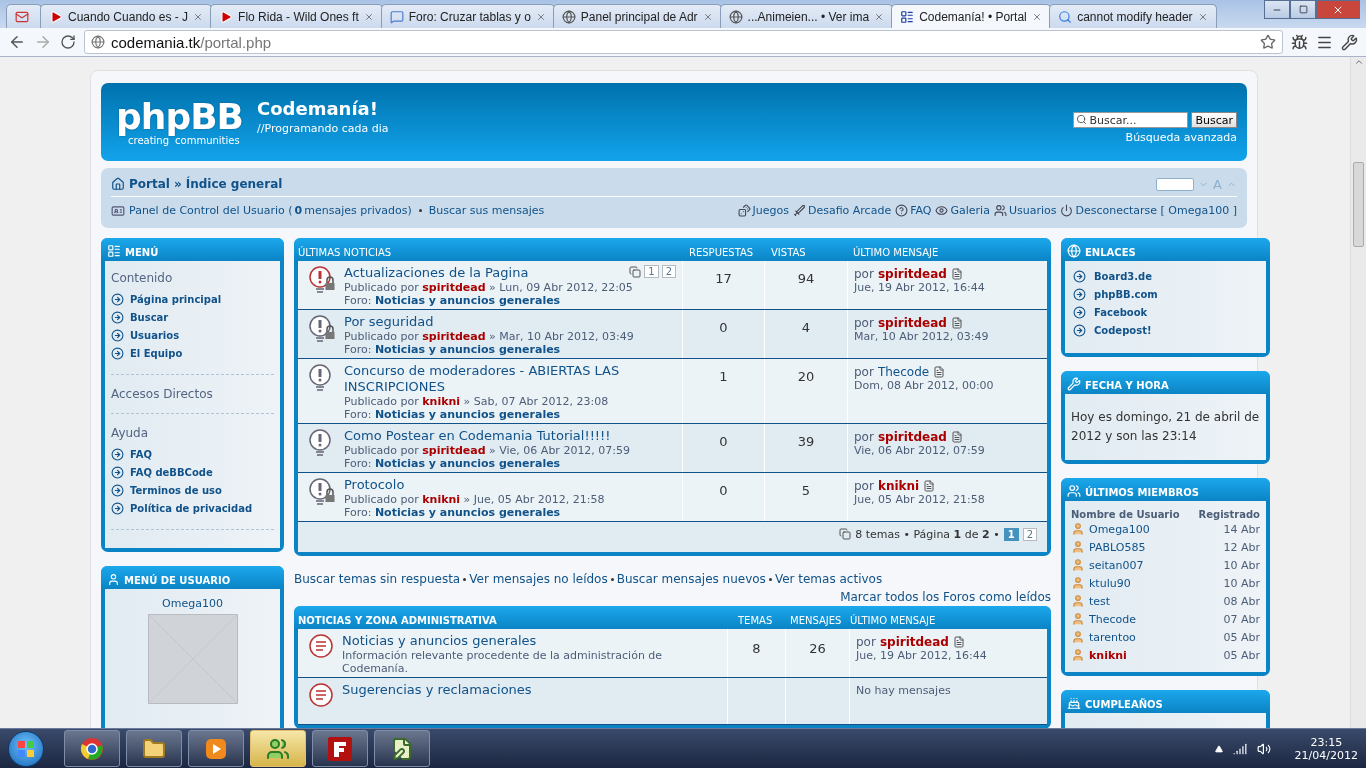  Describe the element at coordinates (467, 16) in the screenshot. I see `browser-tab: Foro: Cruzar tablas y o` at that location.